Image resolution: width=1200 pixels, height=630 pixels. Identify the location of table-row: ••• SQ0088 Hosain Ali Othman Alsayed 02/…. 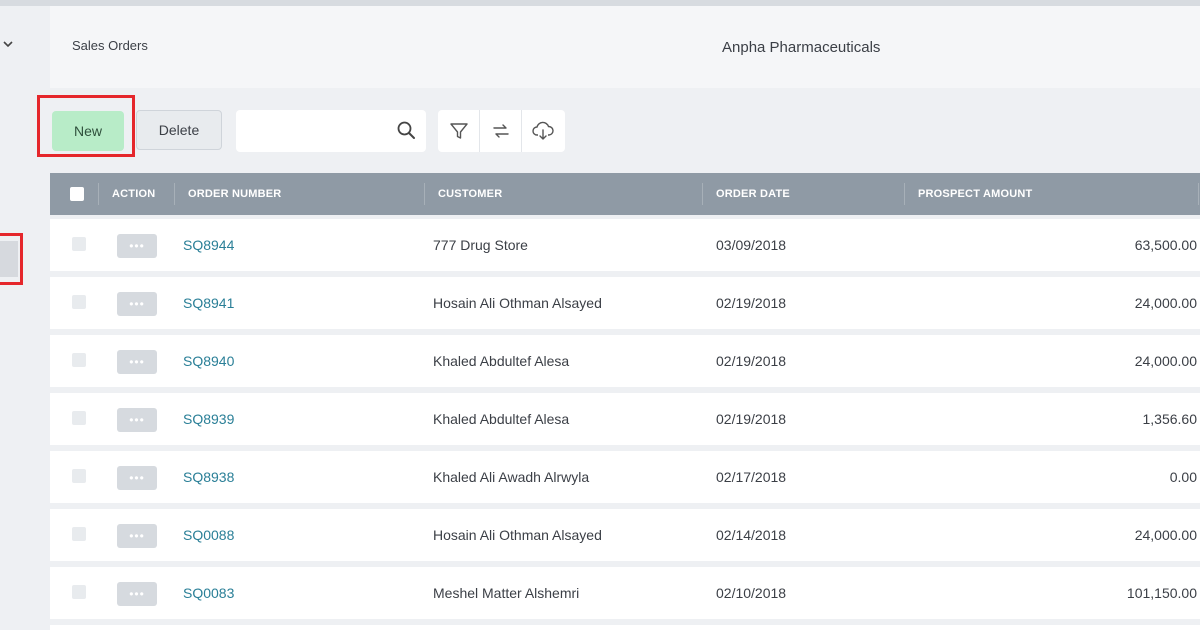
(625, 535).